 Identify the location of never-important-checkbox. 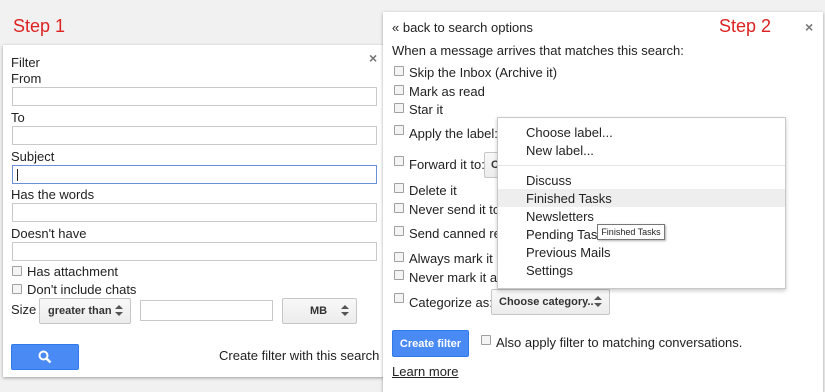
(399, 275).